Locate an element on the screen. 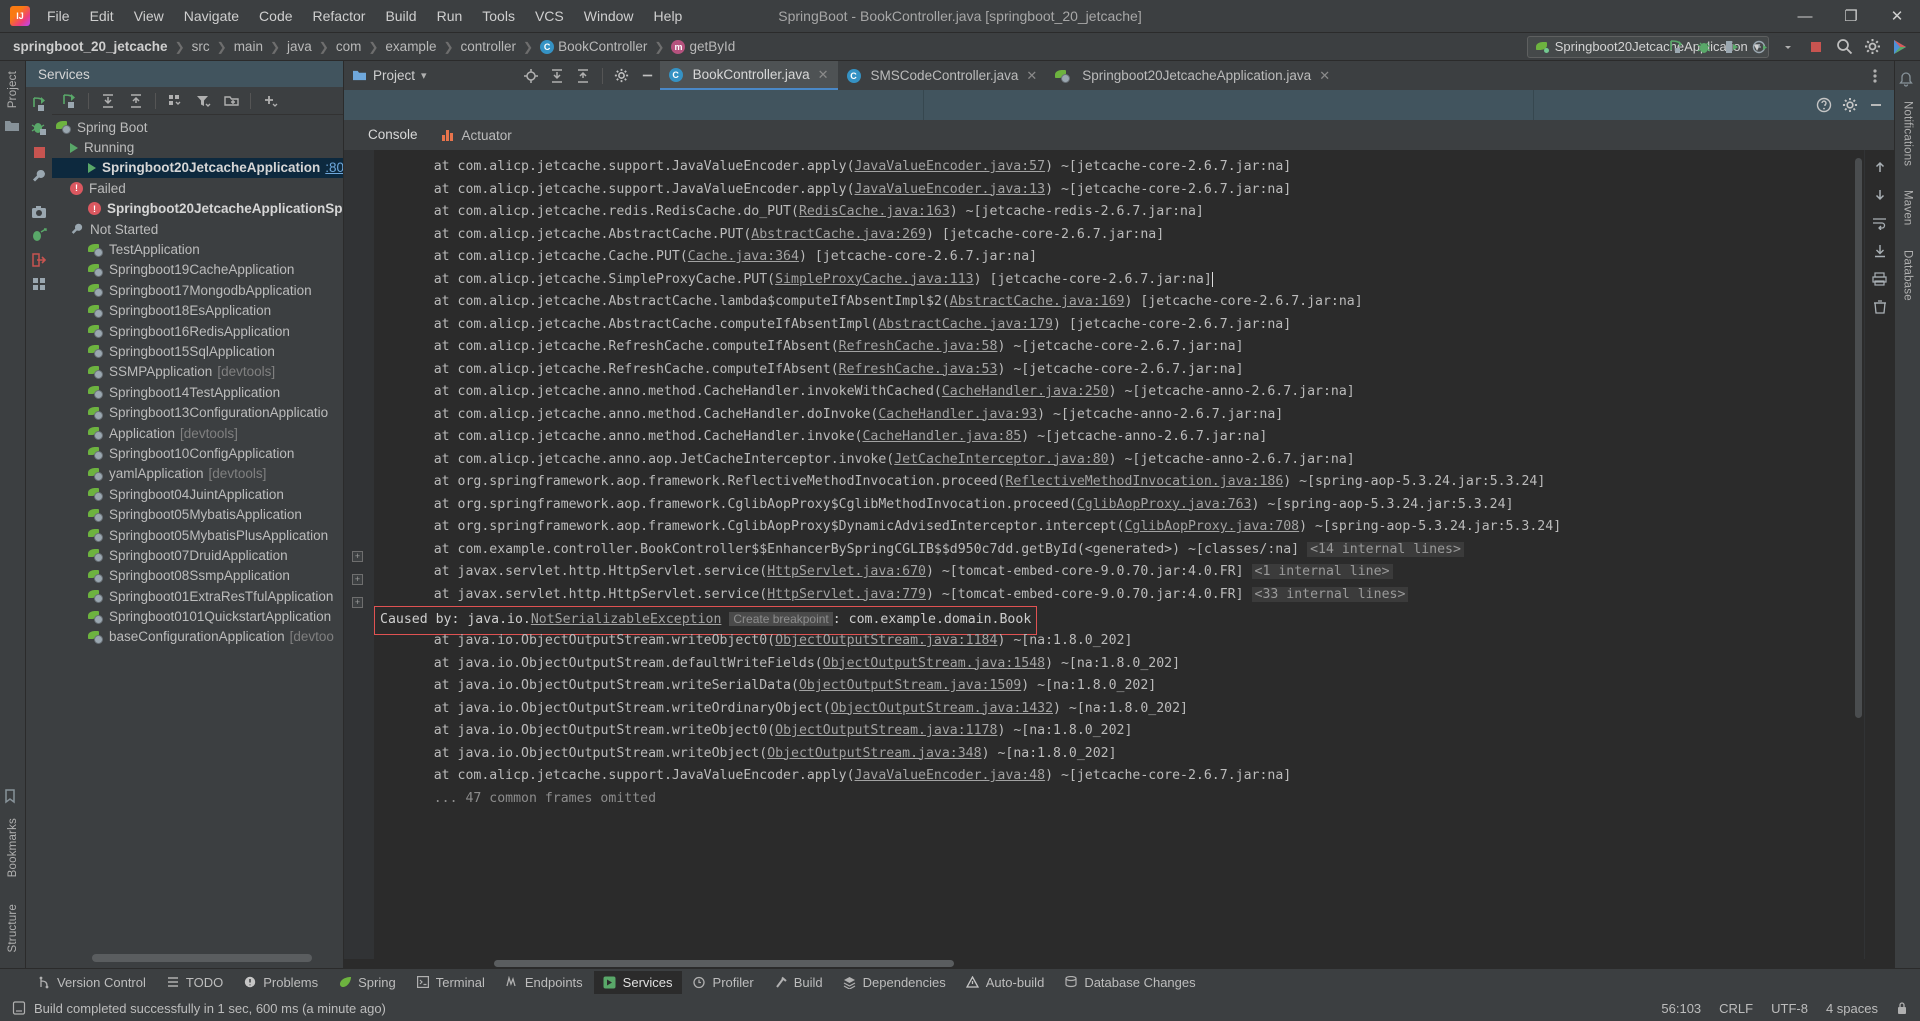  bottom-tab-endpoints: Endpoints is located at coordinates (544, 982).